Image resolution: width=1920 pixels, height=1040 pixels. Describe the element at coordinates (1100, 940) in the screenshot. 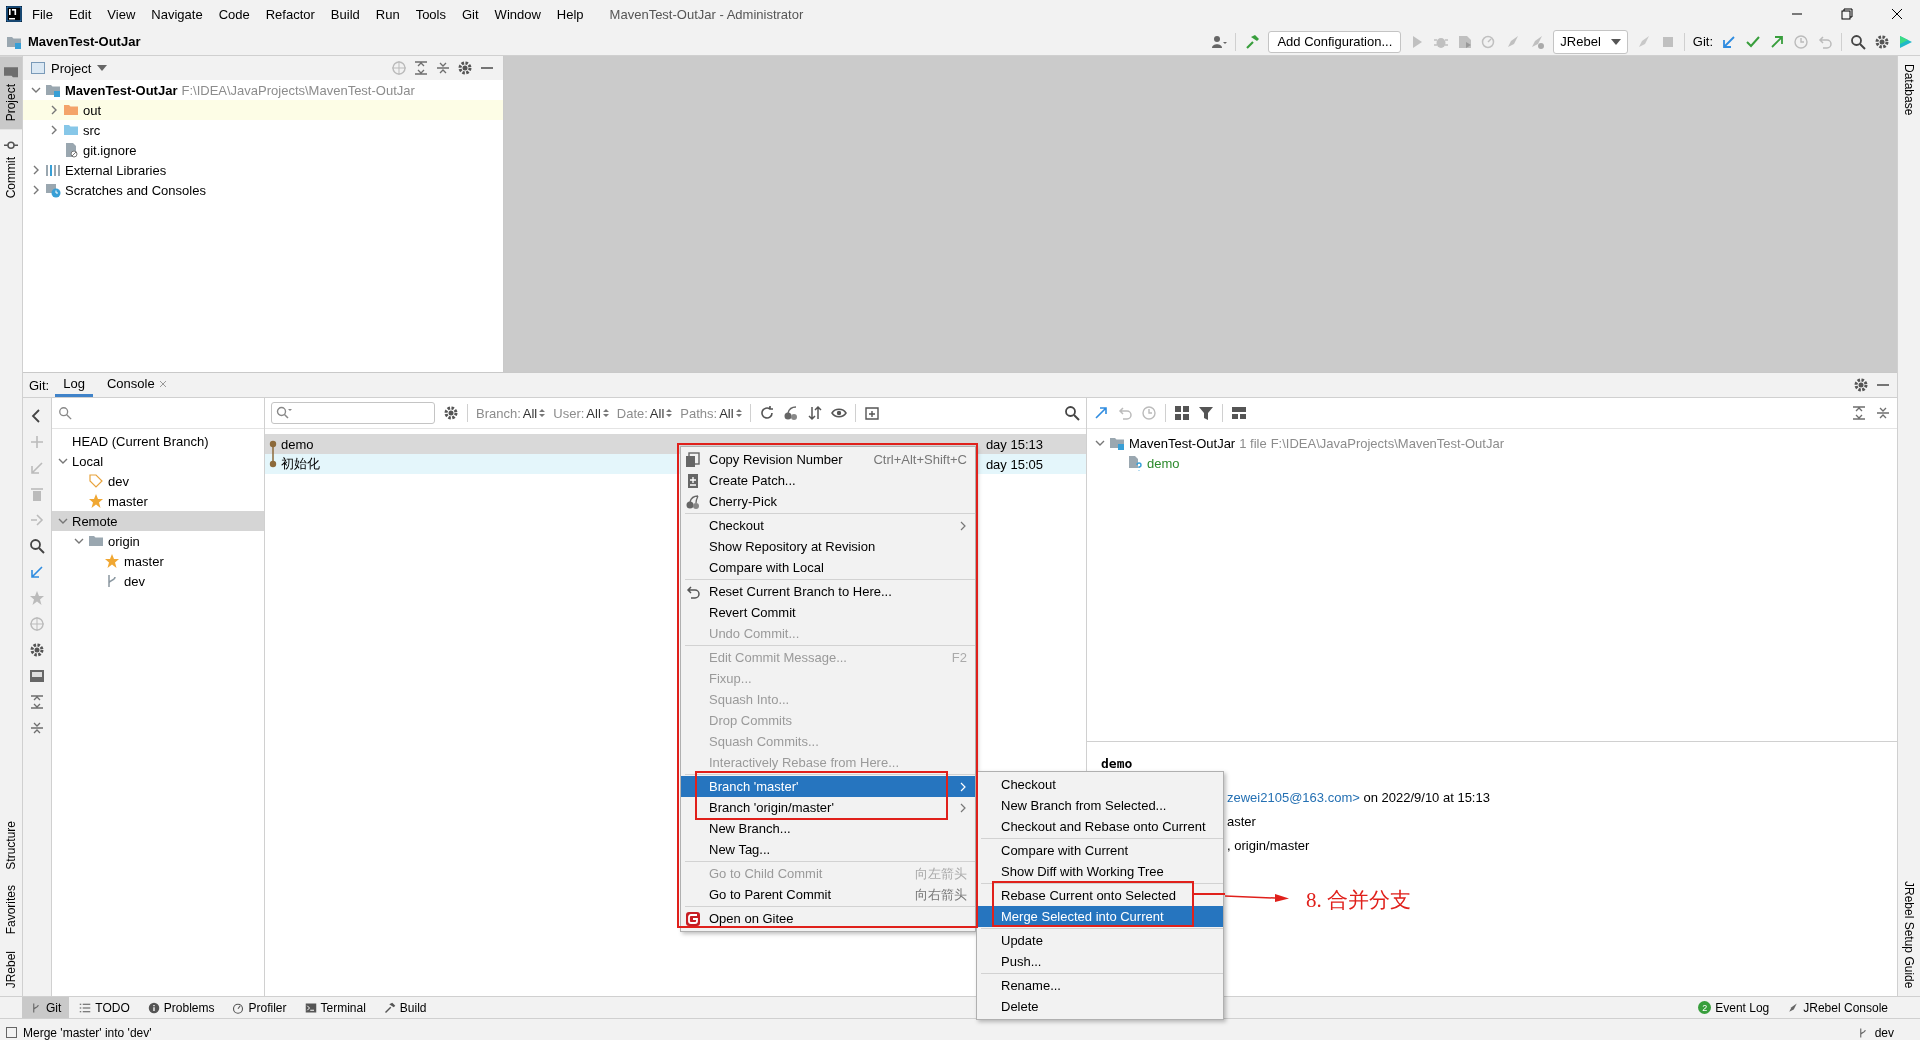

I see `menu-item: Update` at that location.